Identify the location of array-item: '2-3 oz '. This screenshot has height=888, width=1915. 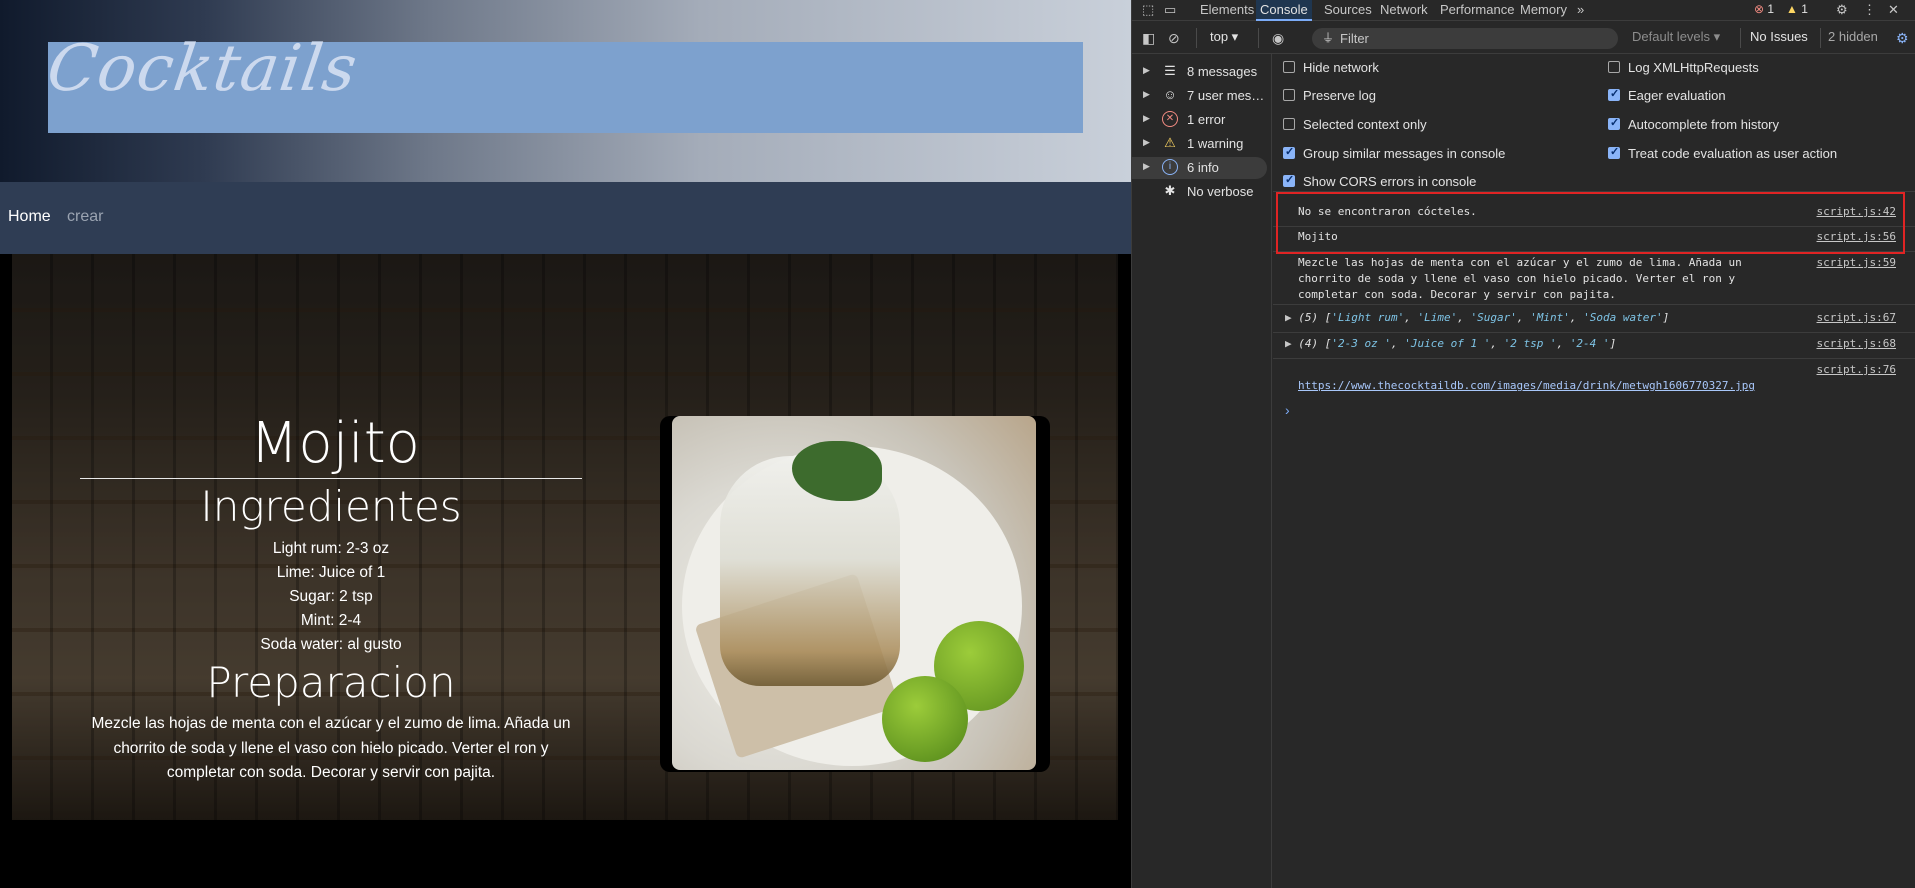
(1361, 343).